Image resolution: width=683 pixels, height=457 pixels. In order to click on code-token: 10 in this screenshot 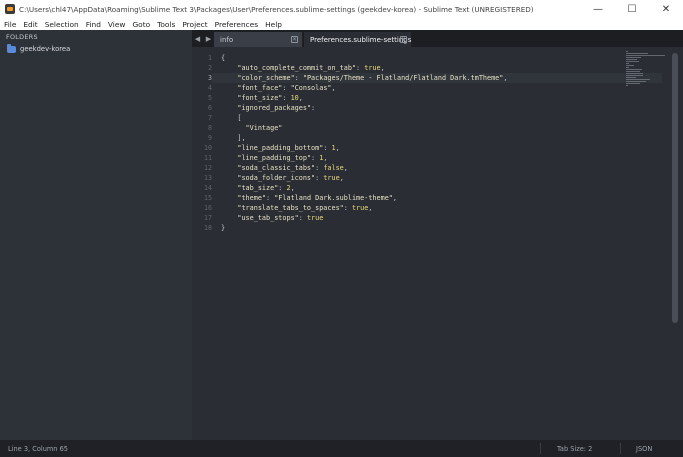, I will do `click(294, 98)`.